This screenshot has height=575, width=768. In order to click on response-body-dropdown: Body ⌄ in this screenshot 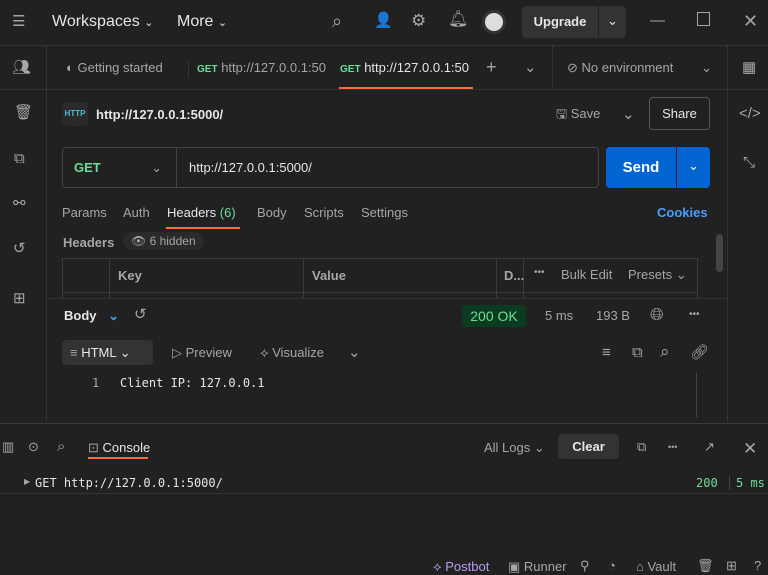, I will do `click(91, 316)`.